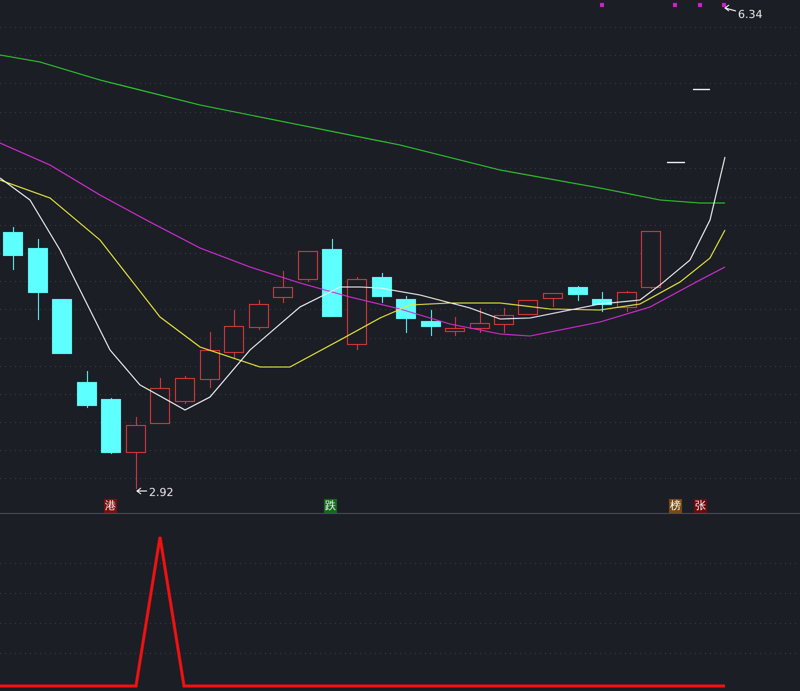  Describe the element at coordinates (700, 506) in the screenshot. I see `event-badge: 张` at that location.